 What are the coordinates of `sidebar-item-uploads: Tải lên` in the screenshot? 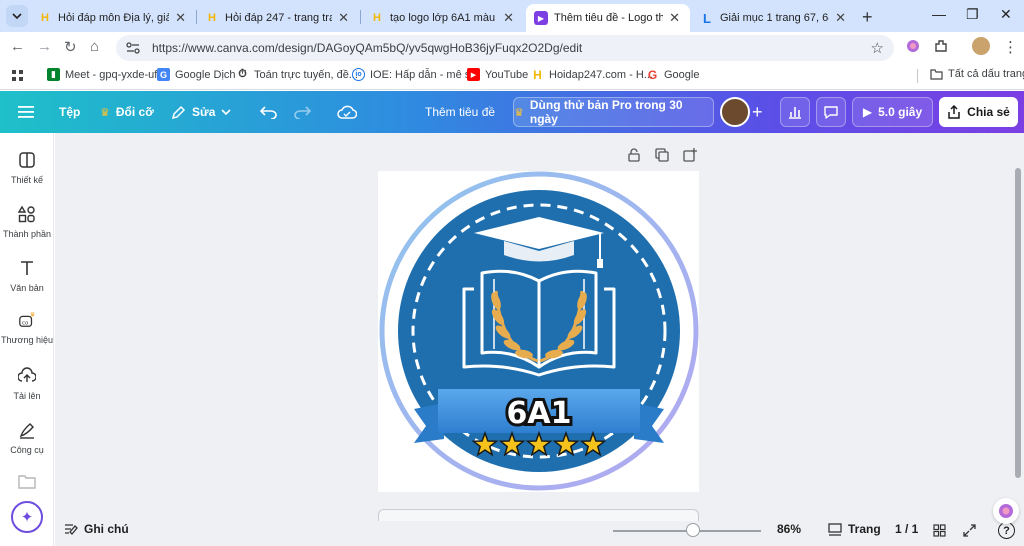 It's located at (27, 384).